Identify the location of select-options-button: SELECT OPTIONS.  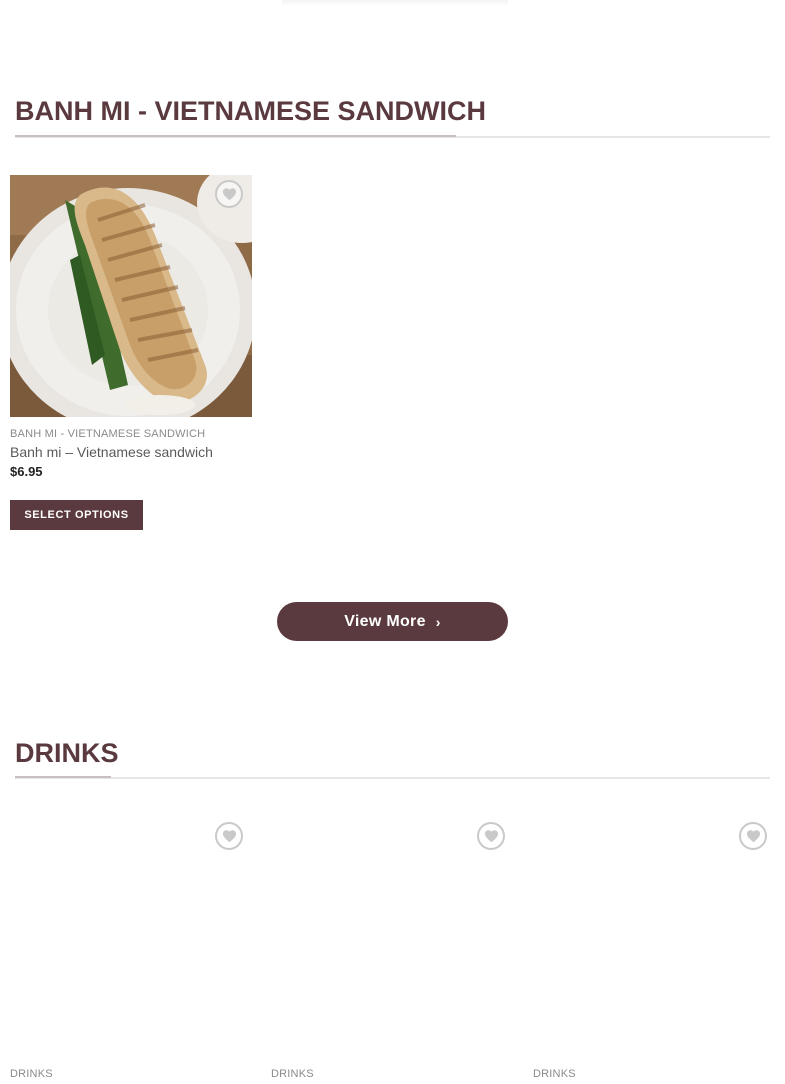
(76, 515).